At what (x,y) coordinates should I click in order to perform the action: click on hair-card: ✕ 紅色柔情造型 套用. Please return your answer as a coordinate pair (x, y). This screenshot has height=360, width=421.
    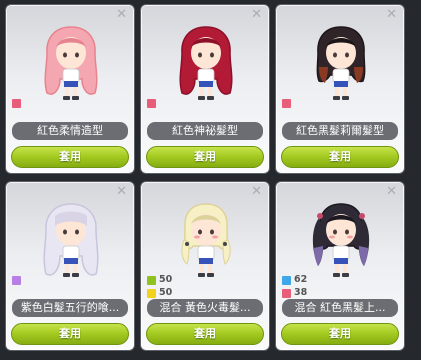
    Looking at the image, I should click on (70, 89).